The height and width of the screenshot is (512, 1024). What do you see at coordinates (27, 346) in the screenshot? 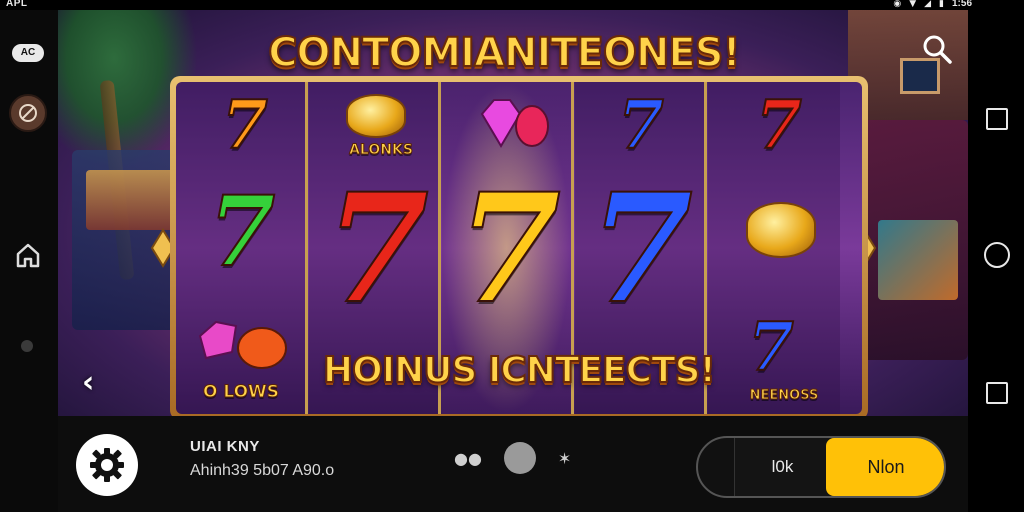
I see `dot-icon` at bounding box center [27, 346].